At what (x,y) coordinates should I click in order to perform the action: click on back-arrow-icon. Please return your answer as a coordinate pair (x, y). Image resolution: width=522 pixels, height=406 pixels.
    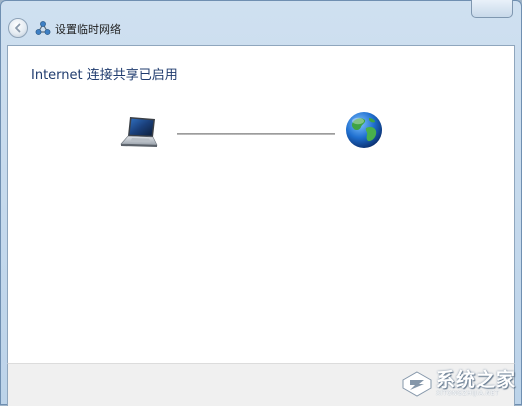
    Looking at the image, I should click on (18, 28).